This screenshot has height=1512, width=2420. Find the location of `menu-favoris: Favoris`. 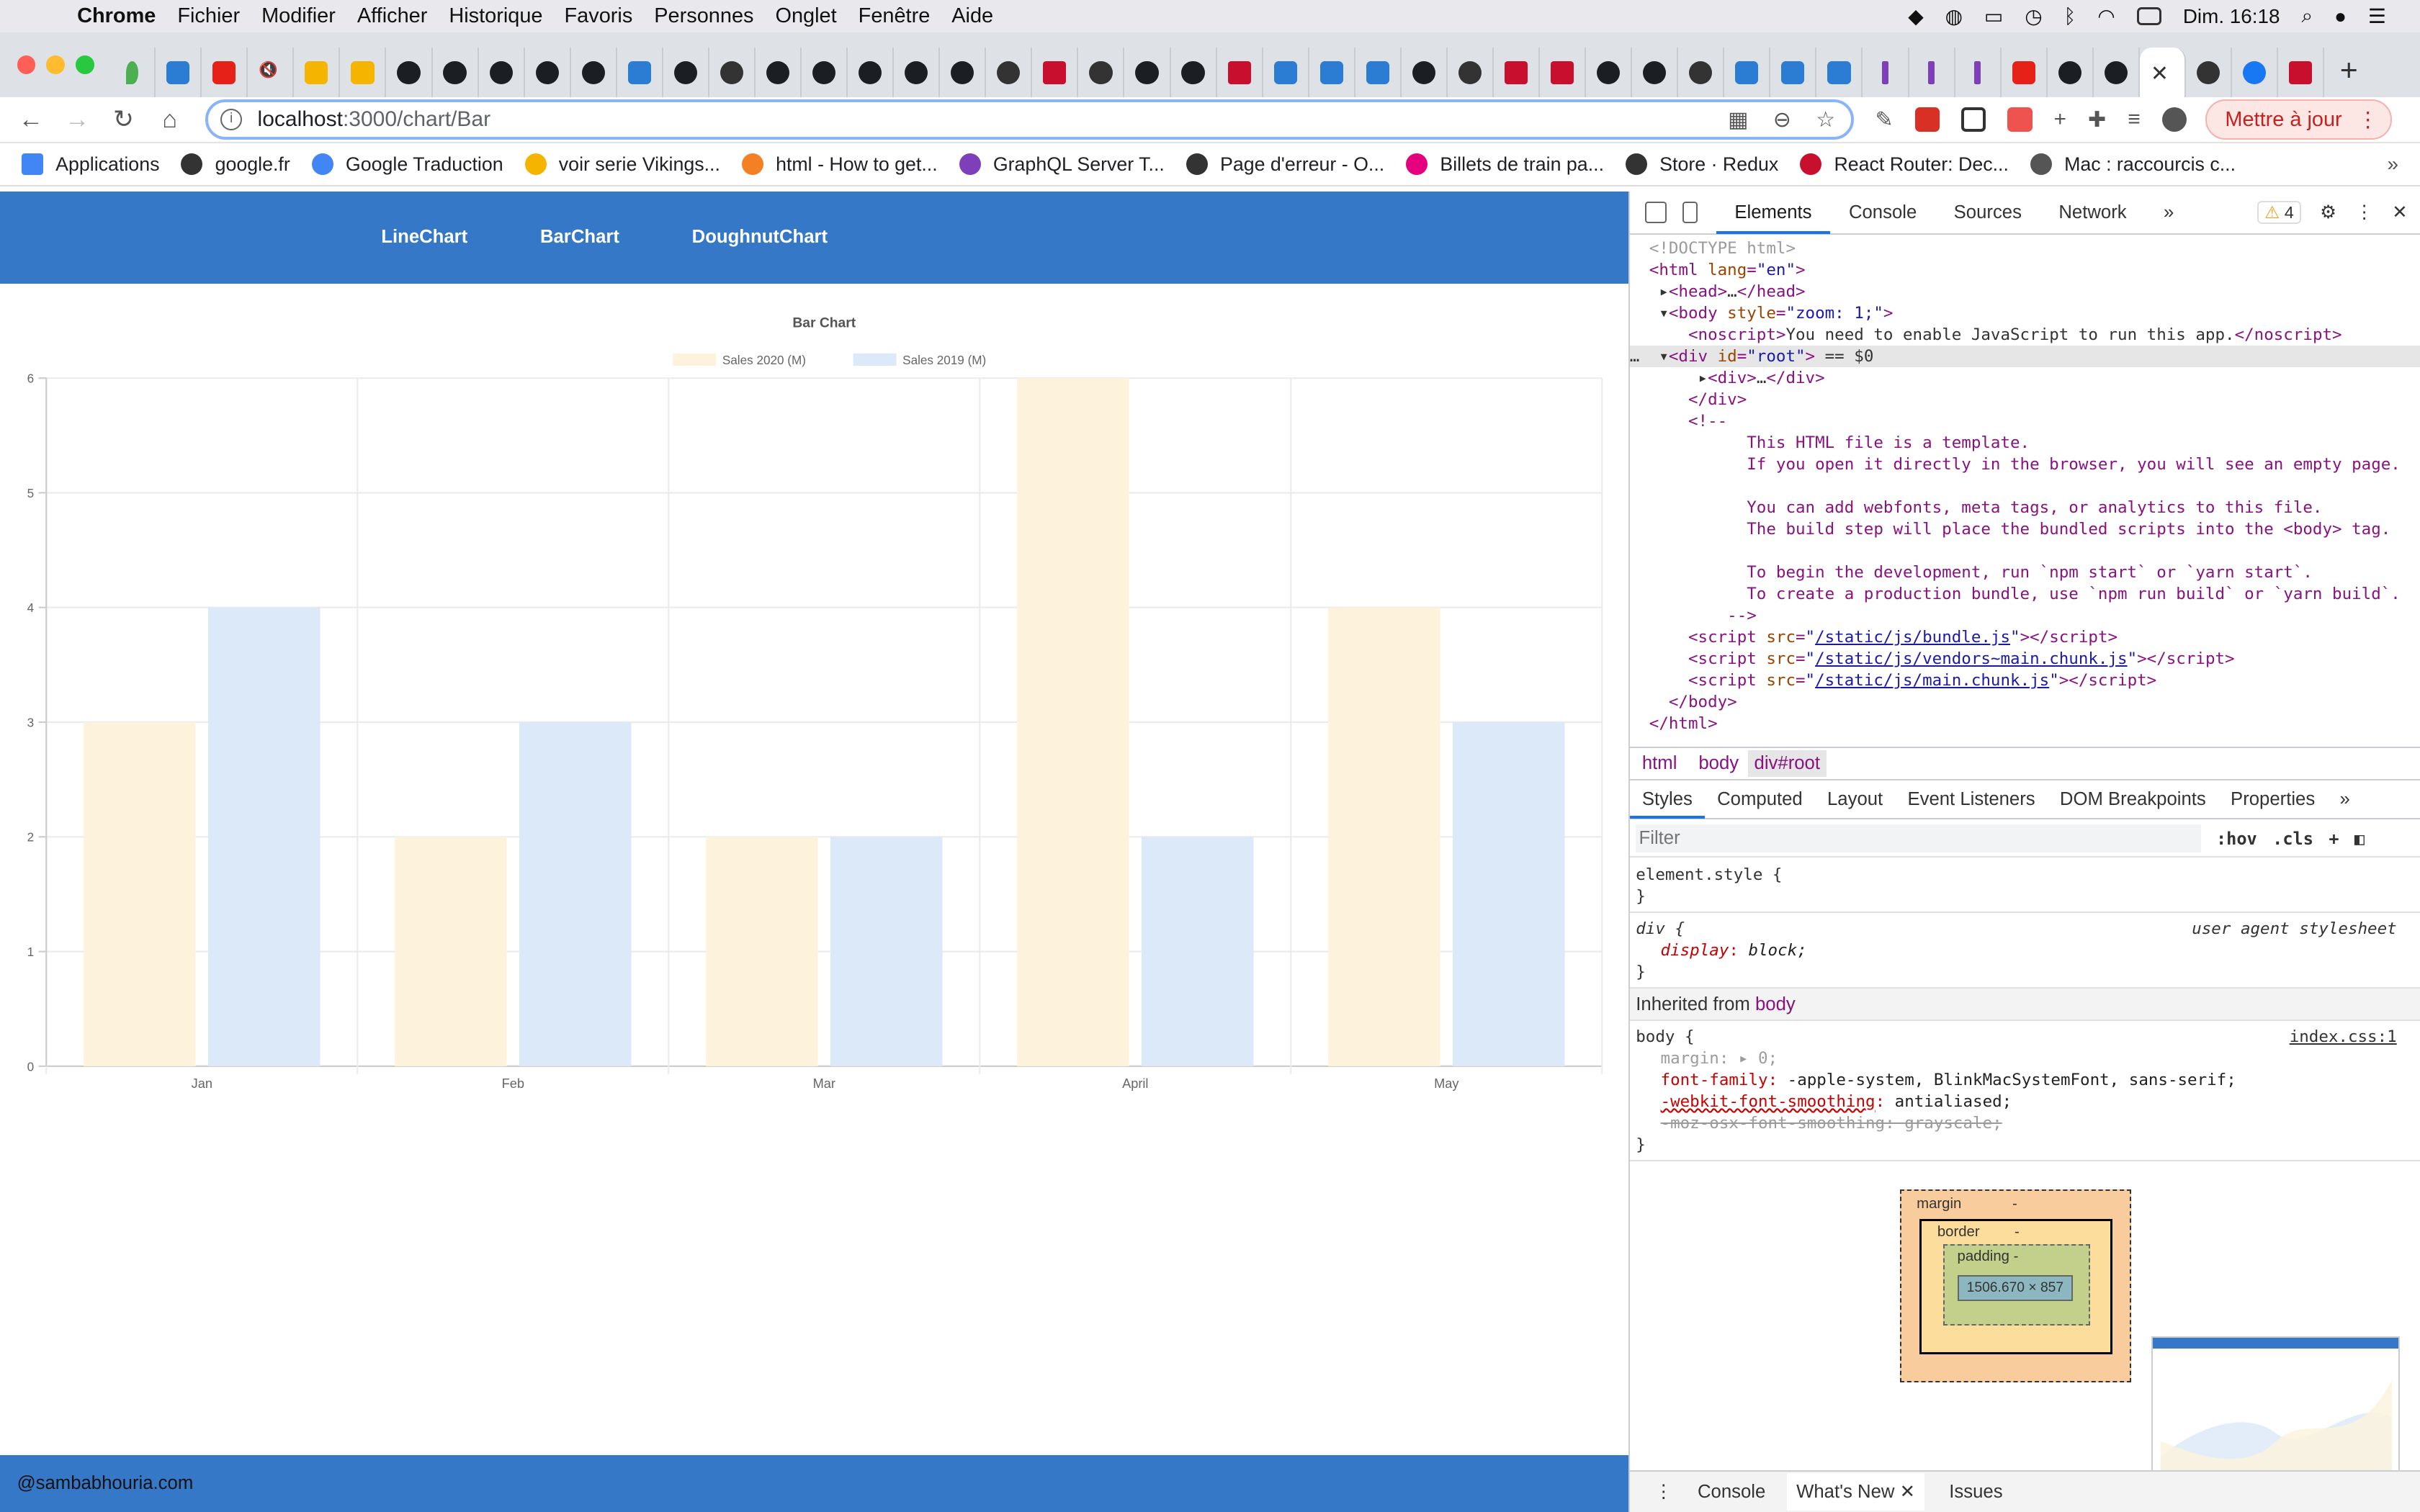

menu-favoris: Favoris is located at coordinates (599, 16).